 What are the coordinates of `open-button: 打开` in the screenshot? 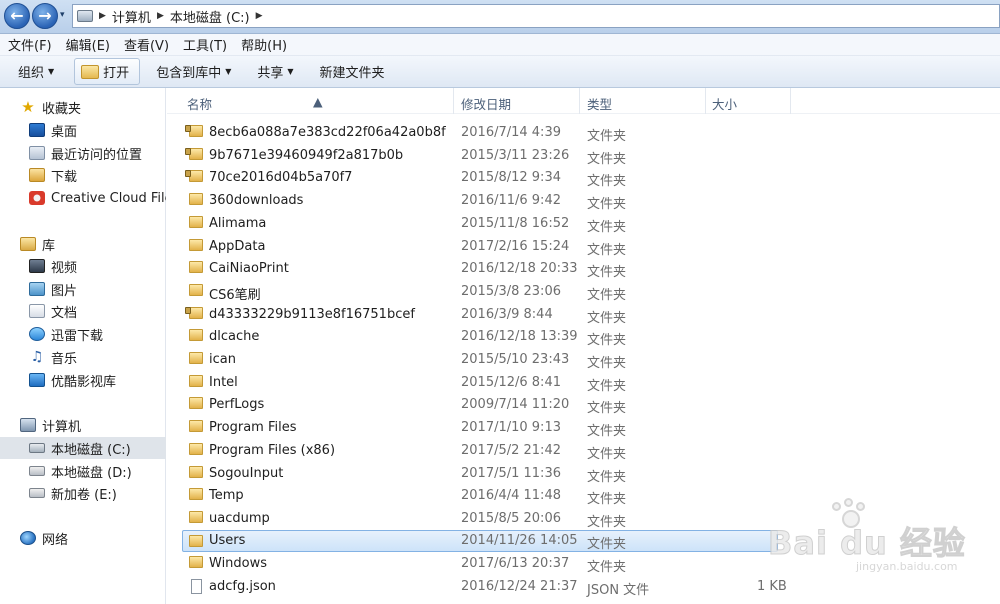 It's located at (107, 71).